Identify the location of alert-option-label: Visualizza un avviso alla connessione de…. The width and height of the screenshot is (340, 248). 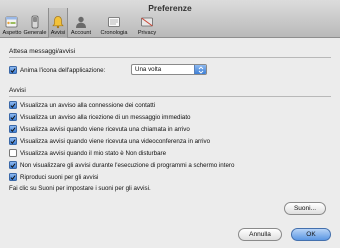
(88, 105).